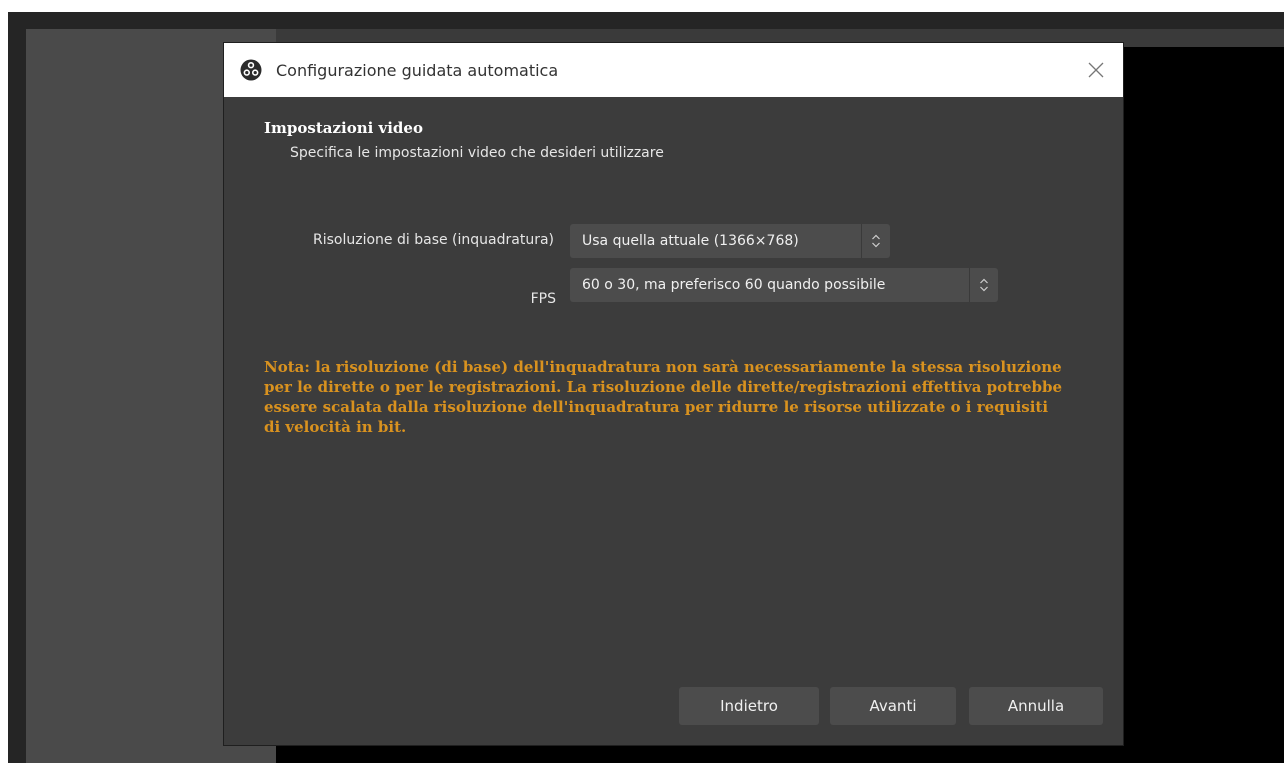 Image resolution: width=1284 pixels, height=763 pixels. Describe the element at coordinates (417, 70) in the screenshot. I see `dialog-title: Configurazione guidata automatica` at that location.